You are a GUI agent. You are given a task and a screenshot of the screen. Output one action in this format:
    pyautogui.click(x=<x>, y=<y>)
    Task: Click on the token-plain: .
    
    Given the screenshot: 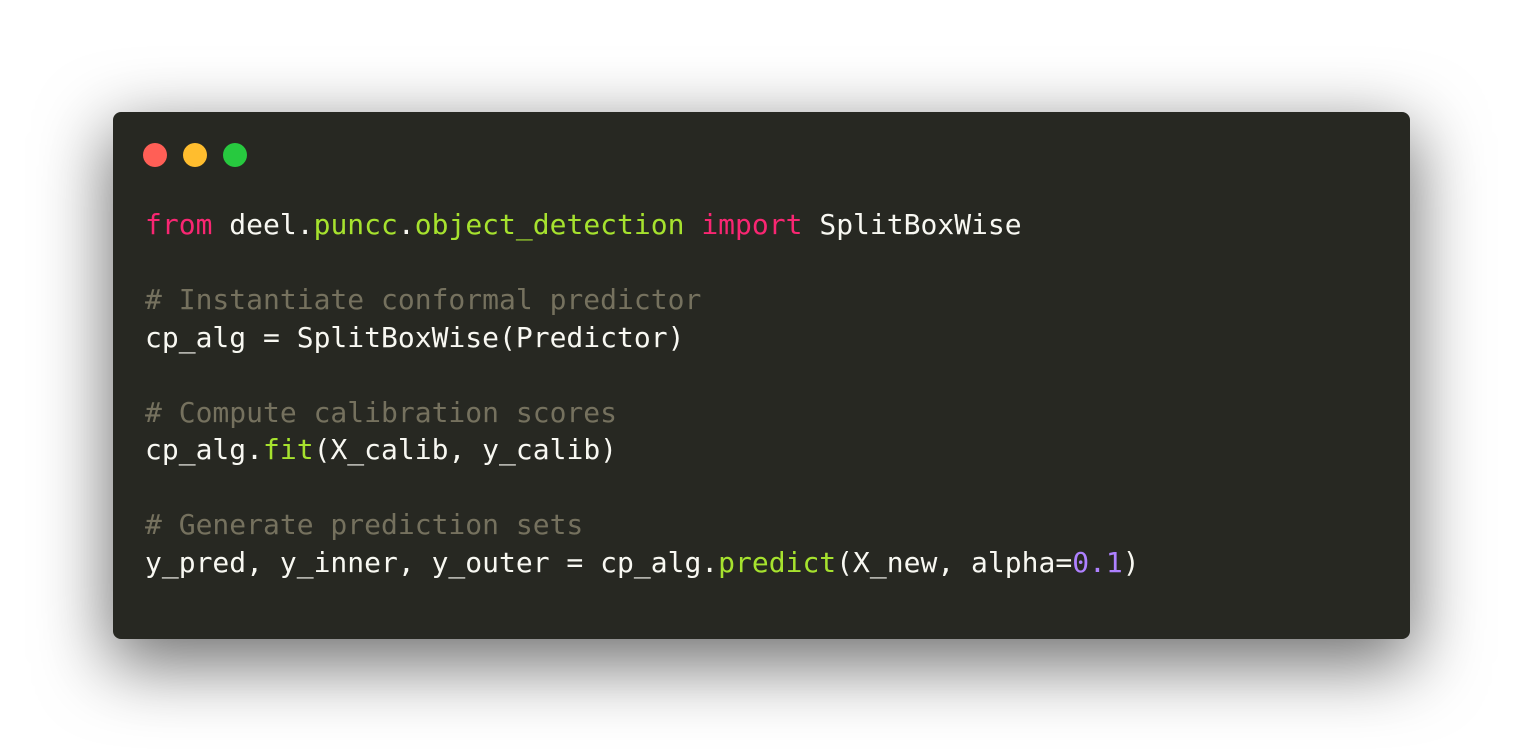 What is the action you would take?
    pyautogui.click(x=406, y=224)
    